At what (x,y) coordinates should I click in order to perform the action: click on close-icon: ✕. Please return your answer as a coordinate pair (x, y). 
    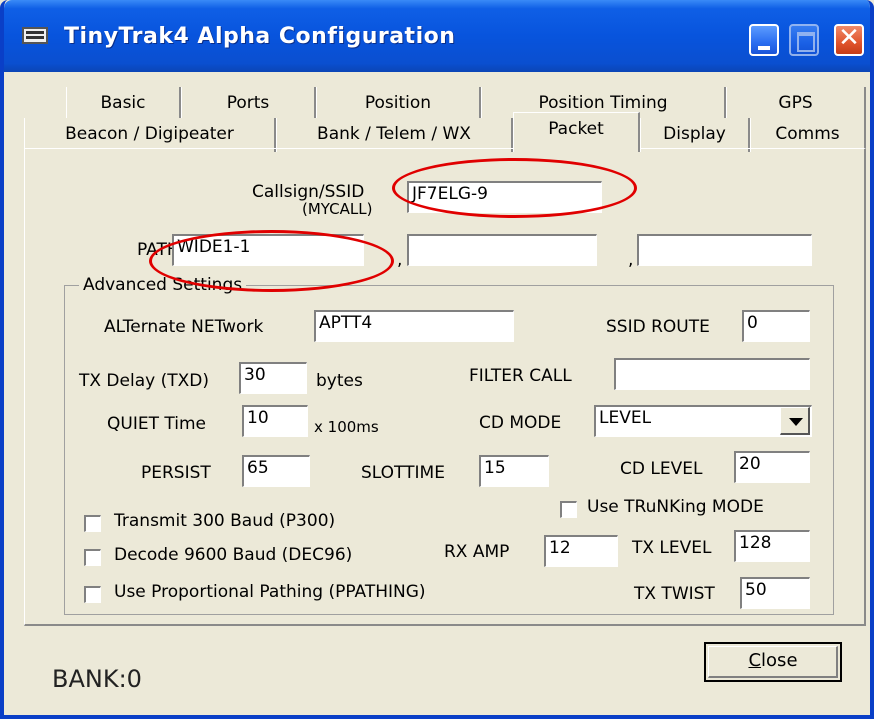
    Looking at the image, I should click on (849, 38).